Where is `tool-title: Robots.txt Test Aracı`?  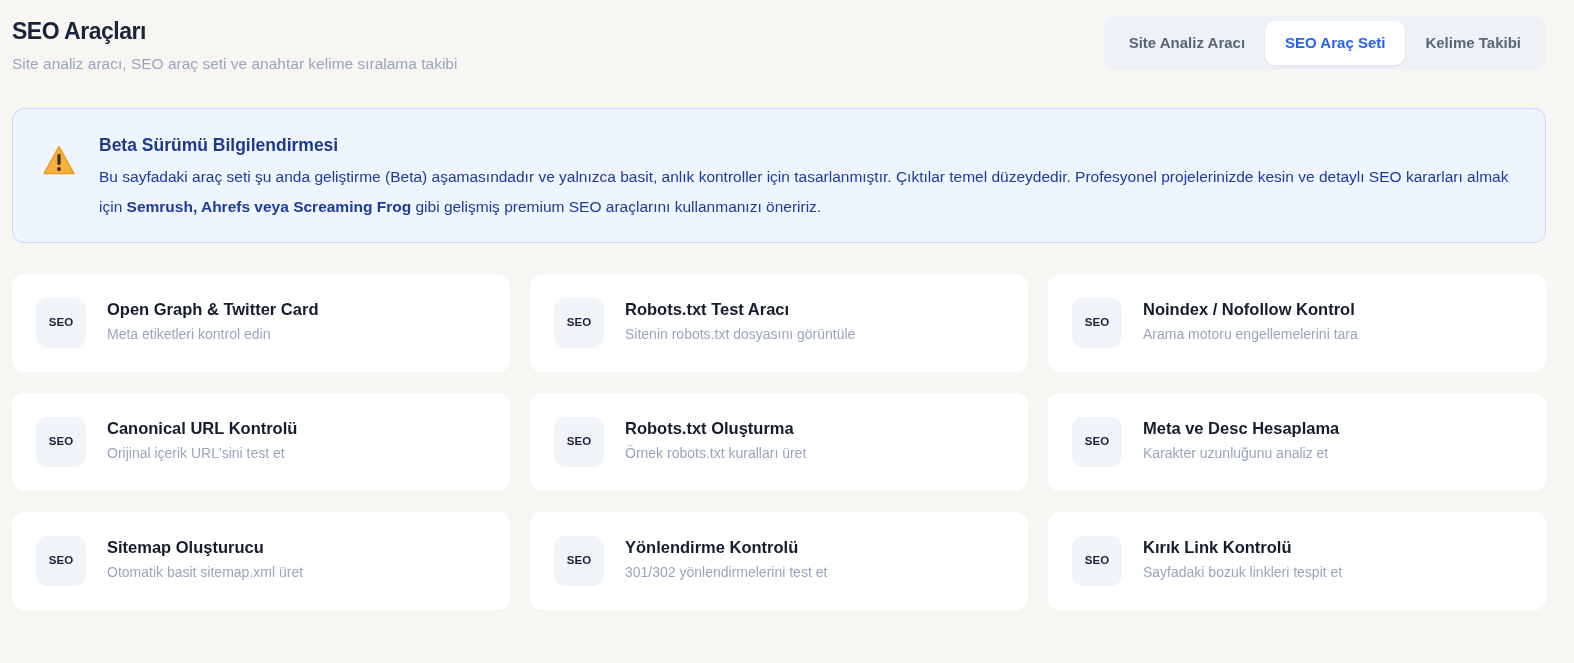
tool-title: Robots.txt Test Aracı is located at coordinates (708, 310).